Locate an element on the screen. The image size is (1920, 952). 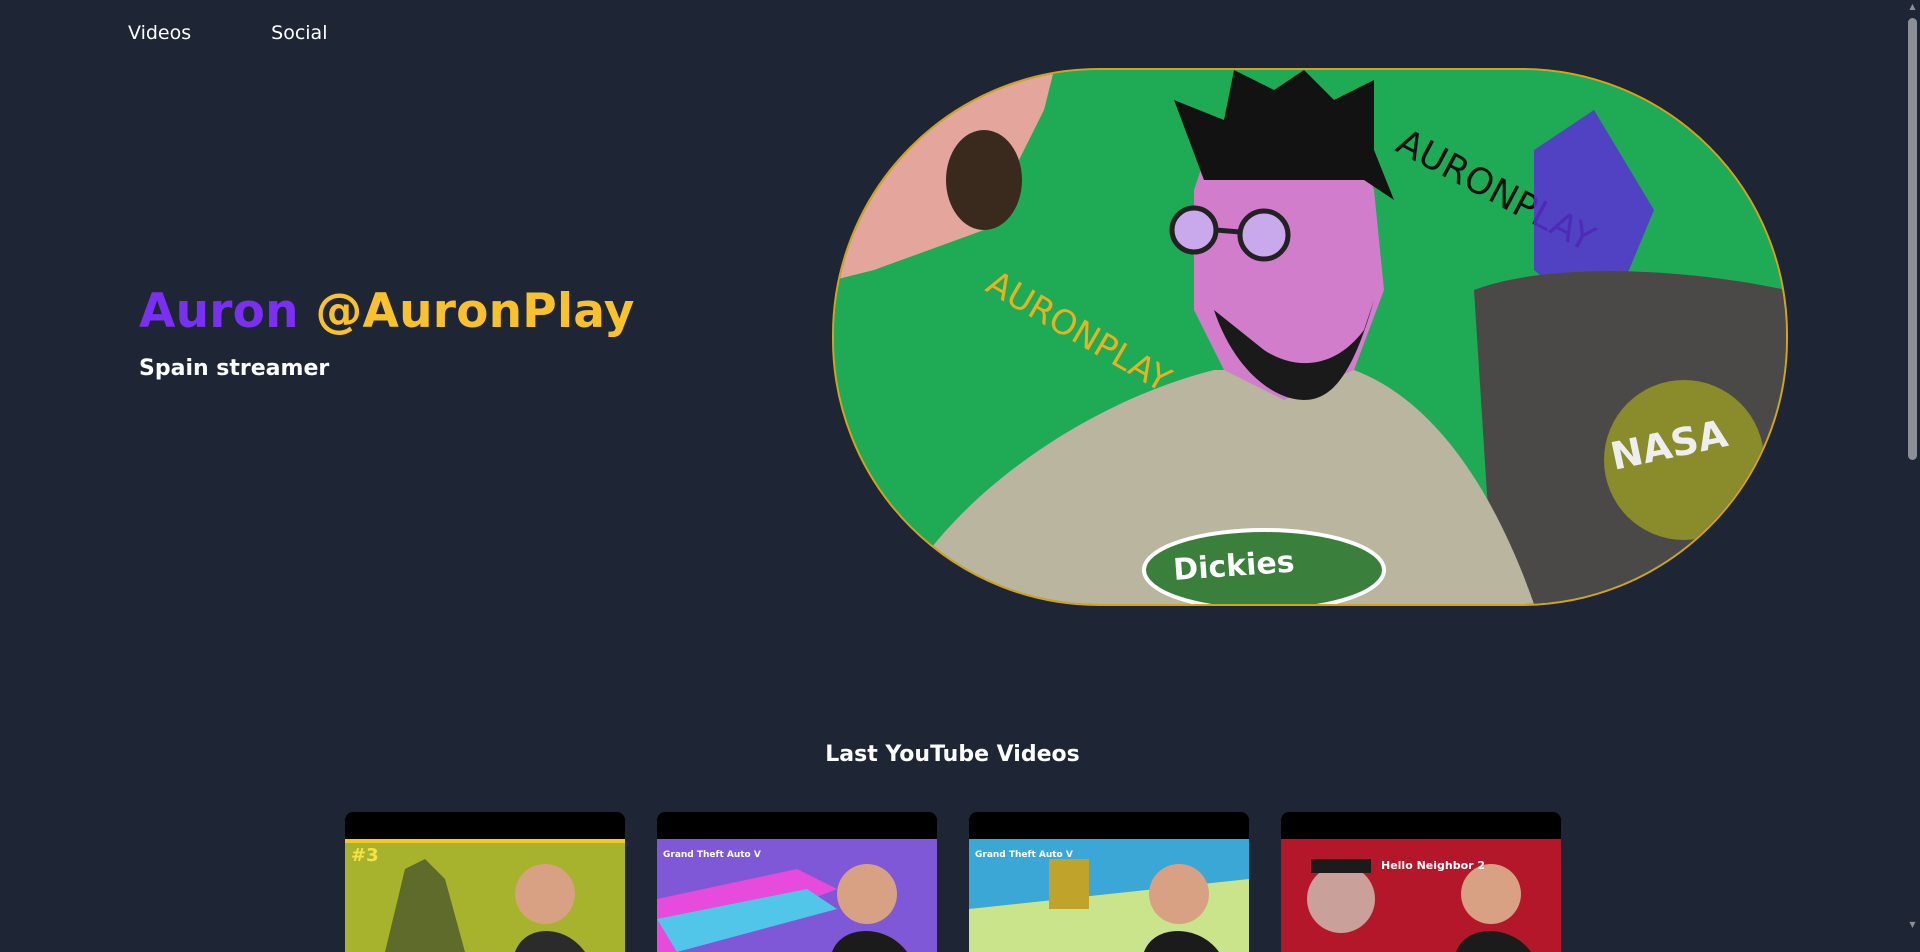
hero-handle: @AuronPlay is located at coordinates (475, 311).